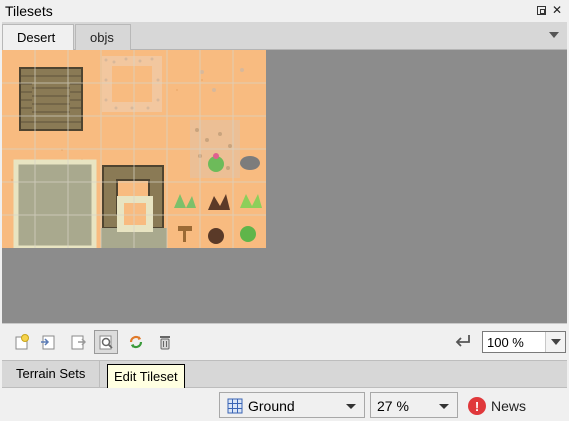 This screenshot has height=421, width=569. I want to click on replace-tileset-icon, so click(136, 342).